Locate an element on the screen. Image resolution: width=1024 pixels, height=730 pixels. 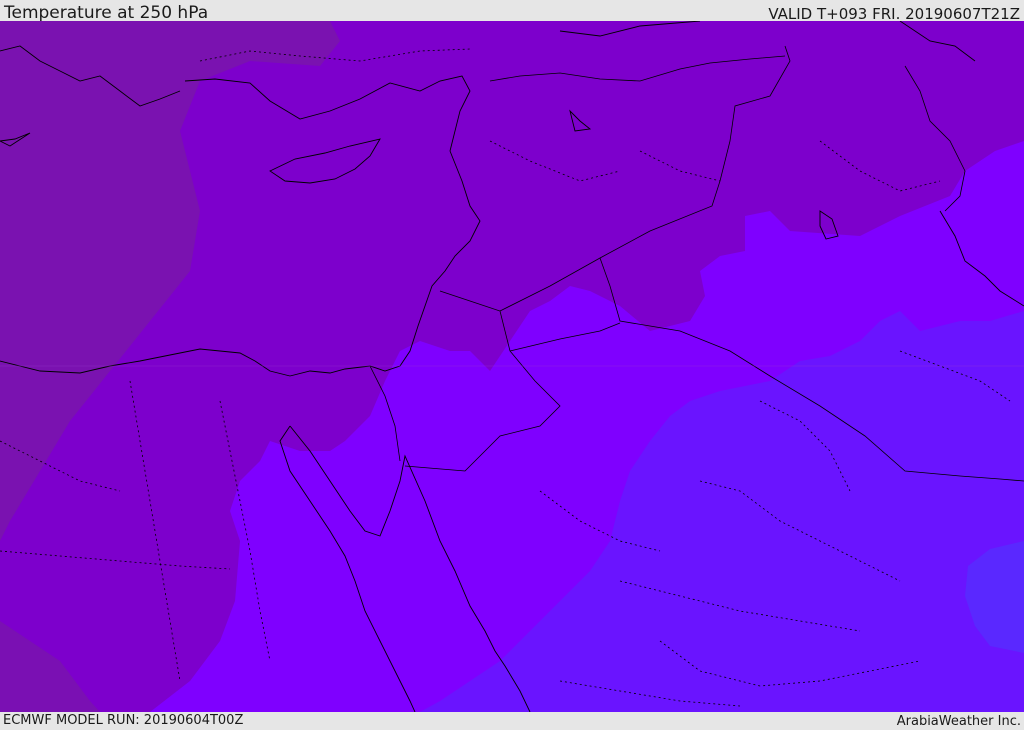
map-title: Temperature at 250 hPa is located at coordinates (106, 13).